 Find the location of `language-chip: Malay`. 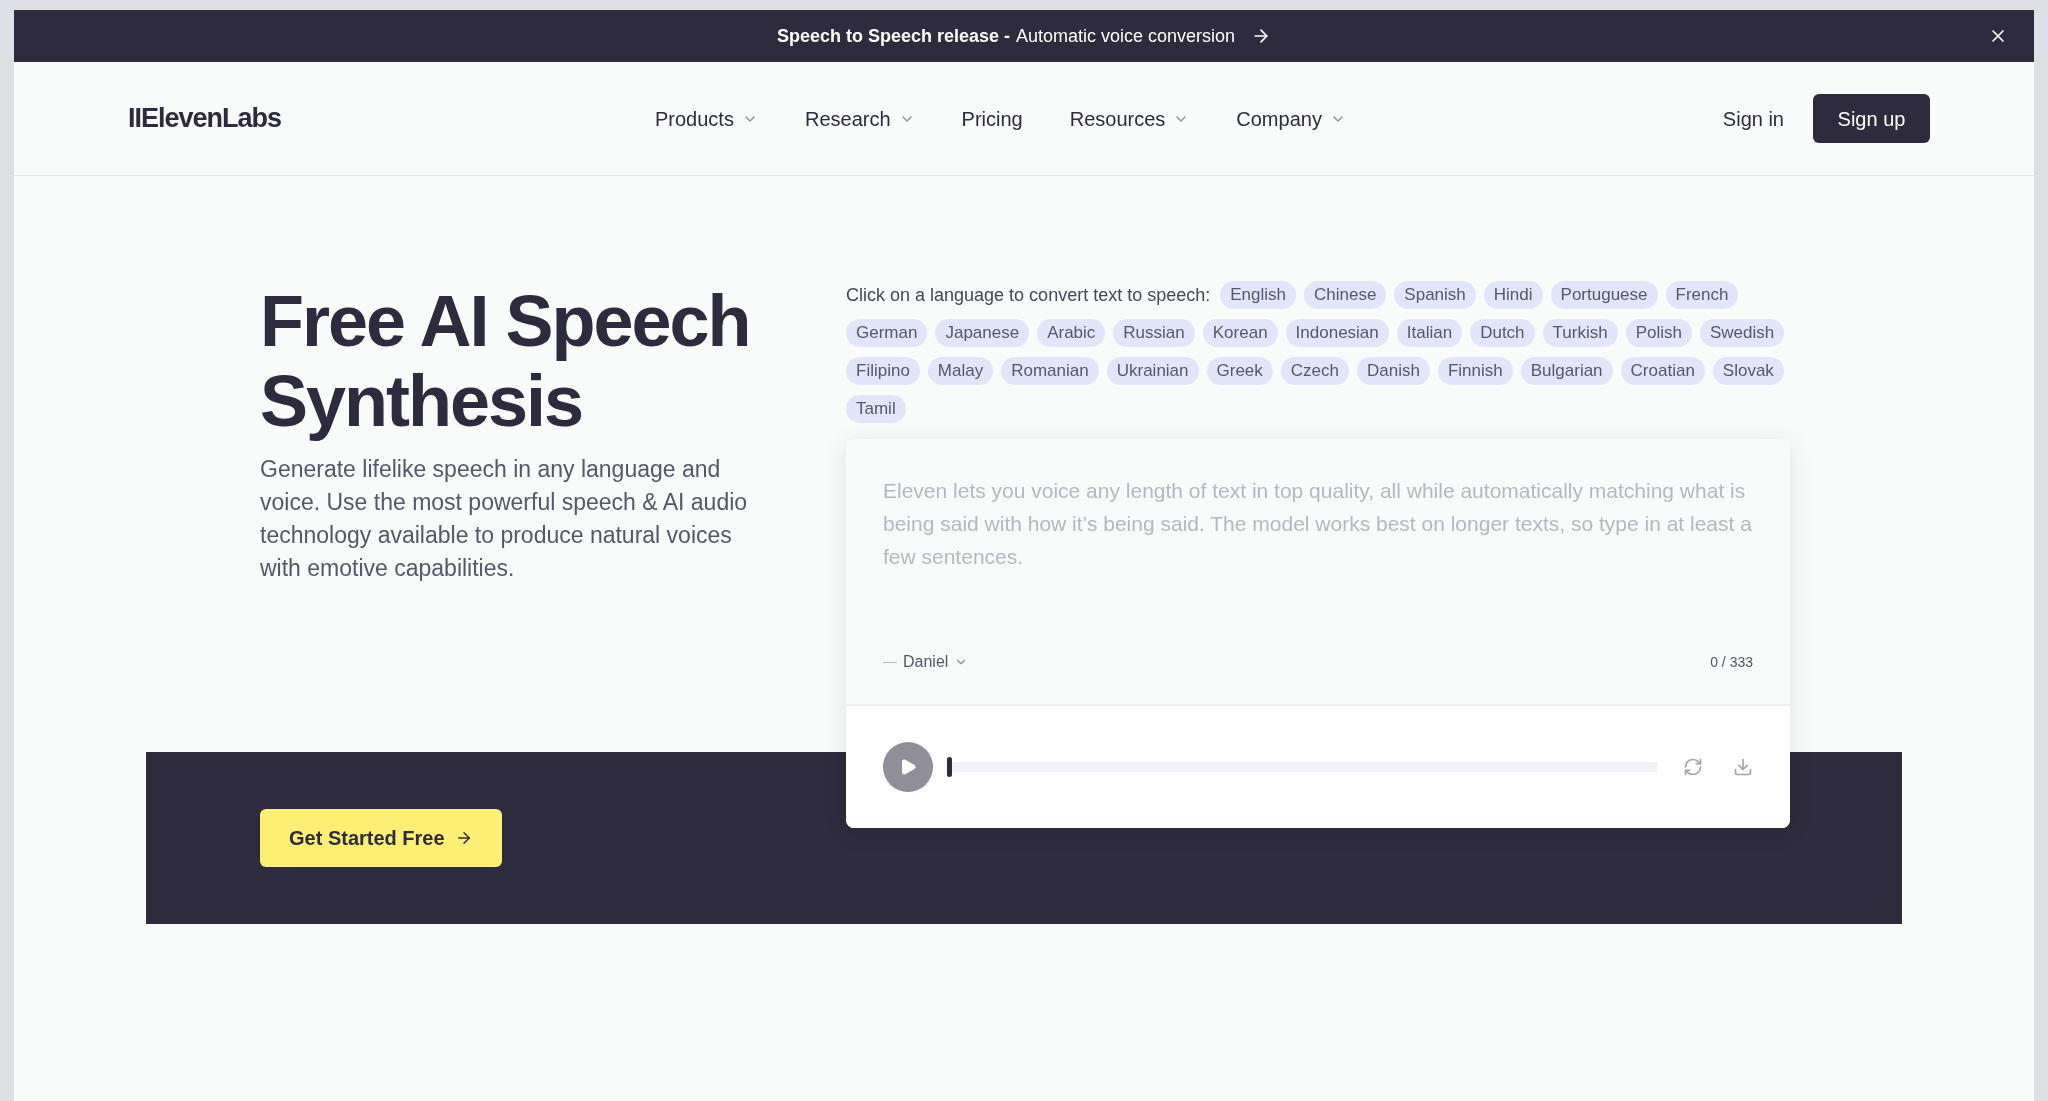

language-chip: Malay is located at coordinates (960, 371).